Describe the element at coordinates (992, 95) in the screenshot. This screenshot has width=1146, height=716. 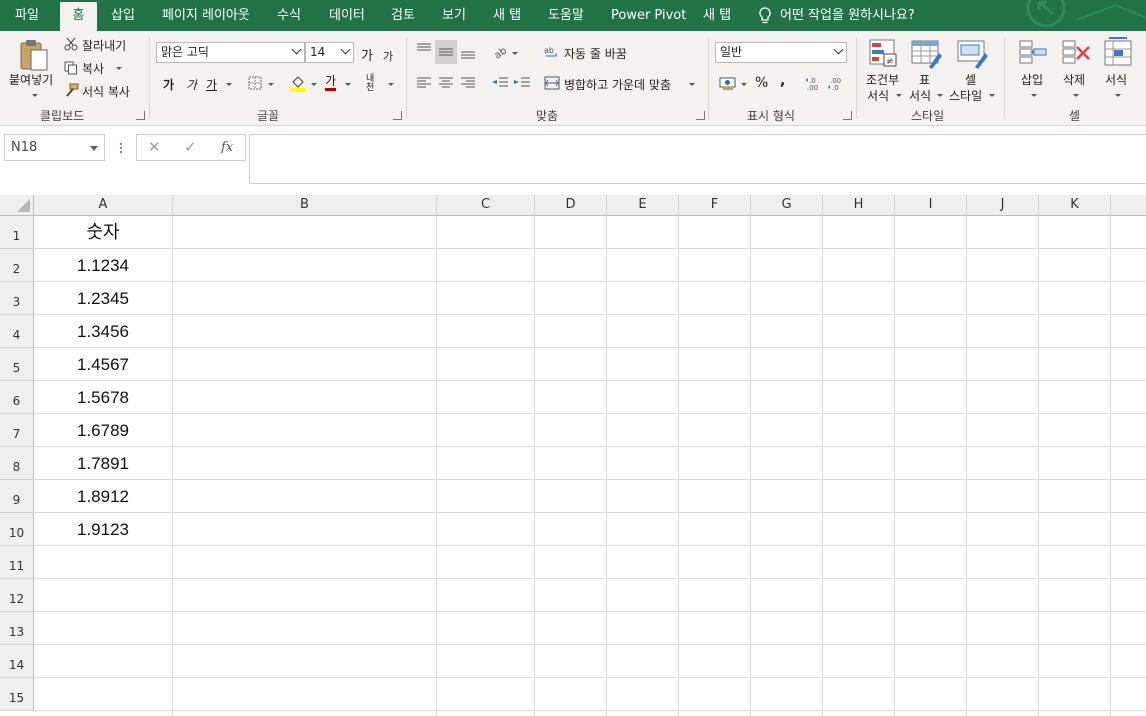
I see `cell-styles-dropdown-icon` at that location.